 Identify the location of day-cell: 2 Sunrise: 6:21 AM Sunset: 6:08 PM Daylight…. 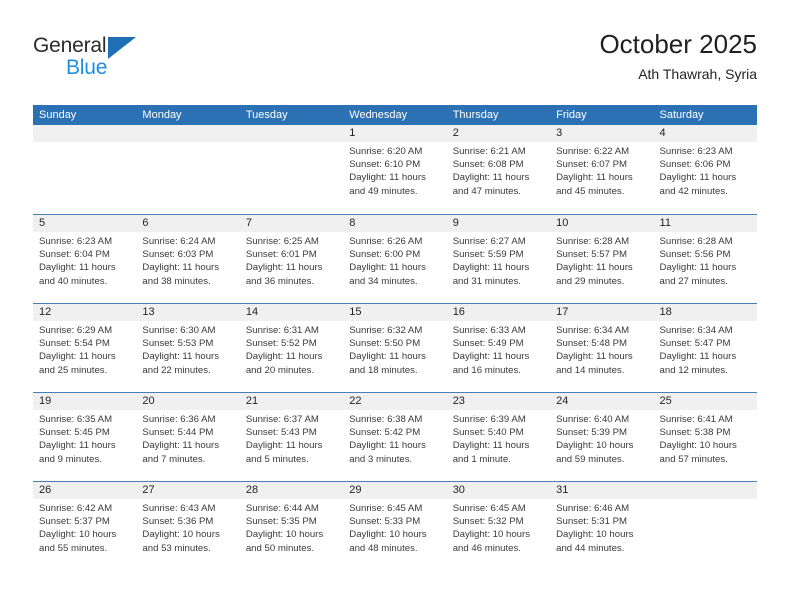
(498, 169).